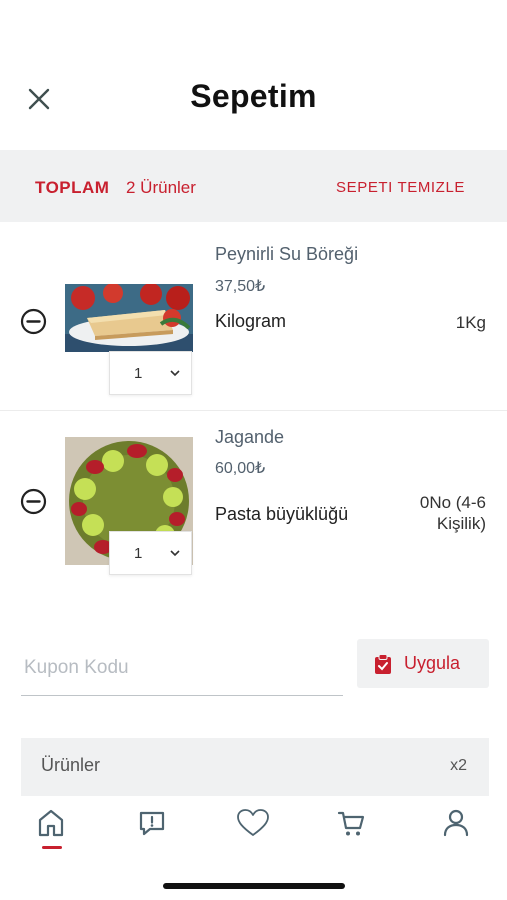 This screenshot has width=507, height=900. I want to click on option-value: 1Kg, so click(470, 322).